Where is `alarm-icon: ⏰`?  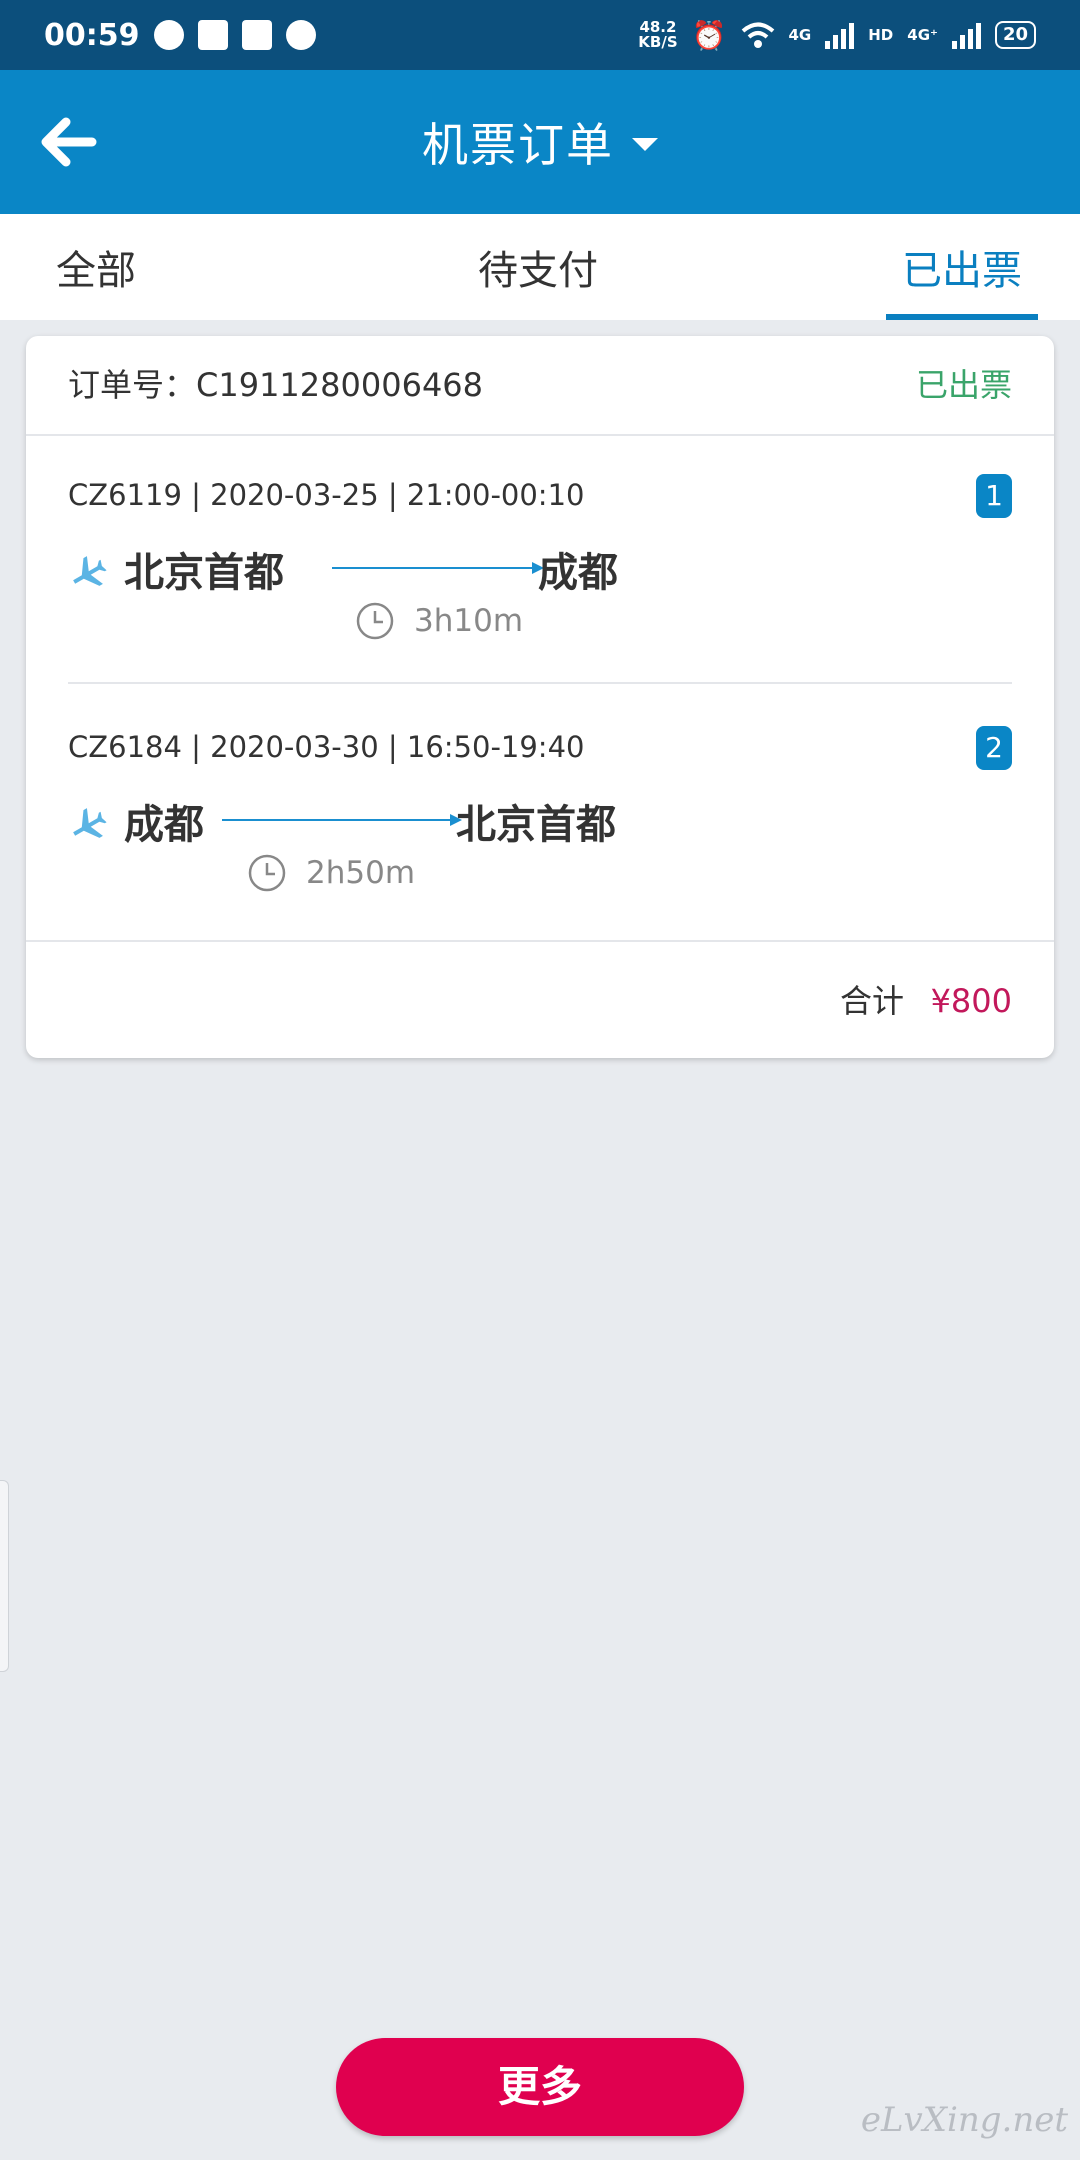
alarm-icon: ⏰ is located at coordinates (709, 35).